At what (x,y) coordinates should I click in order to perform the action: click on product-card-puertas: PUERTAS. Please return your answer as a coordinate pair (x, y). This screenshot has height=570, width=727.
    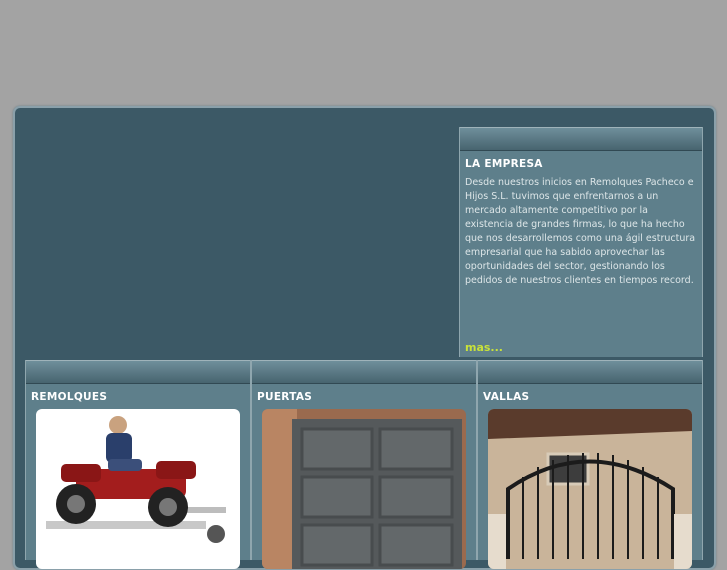
    Looking at the image, I should click on (364, 464).